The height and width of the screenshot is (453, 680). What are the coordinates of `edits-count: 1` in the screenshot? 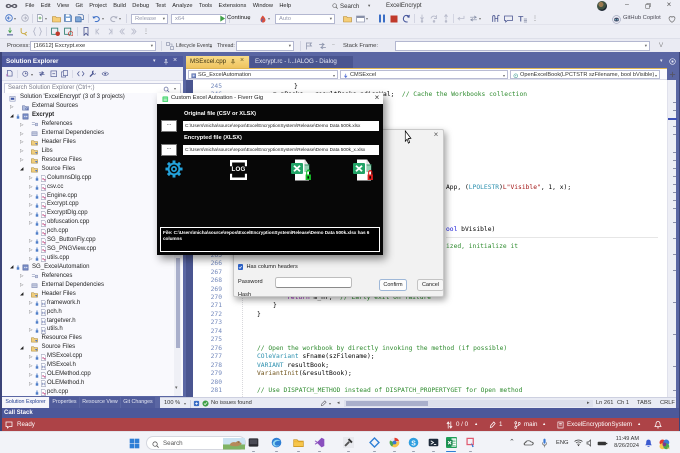 It's located at (500, 424).